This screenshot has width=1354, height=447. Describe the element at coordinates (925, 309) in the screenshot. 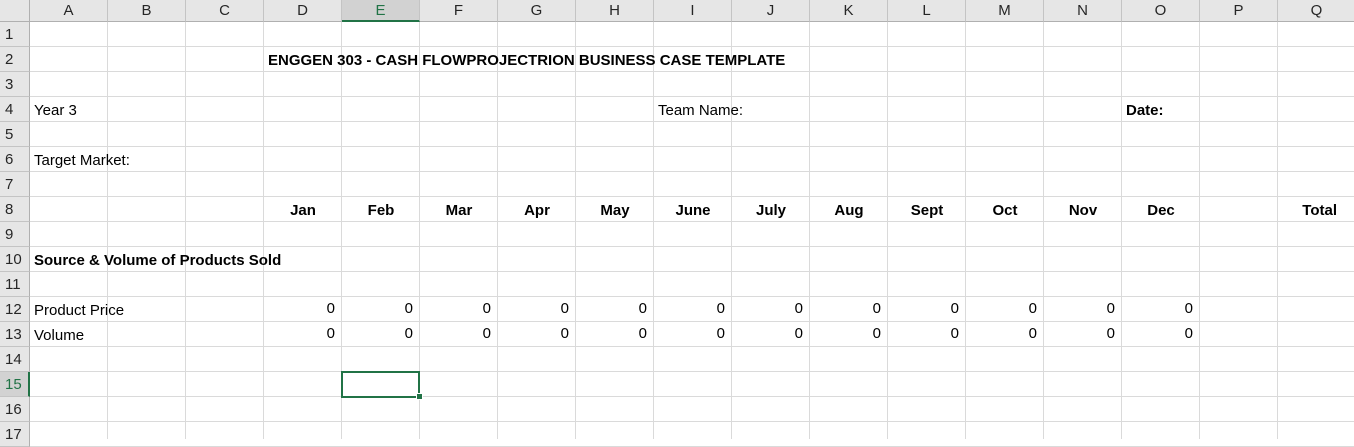

I see `product-price-cell-sept: 0` at that location.